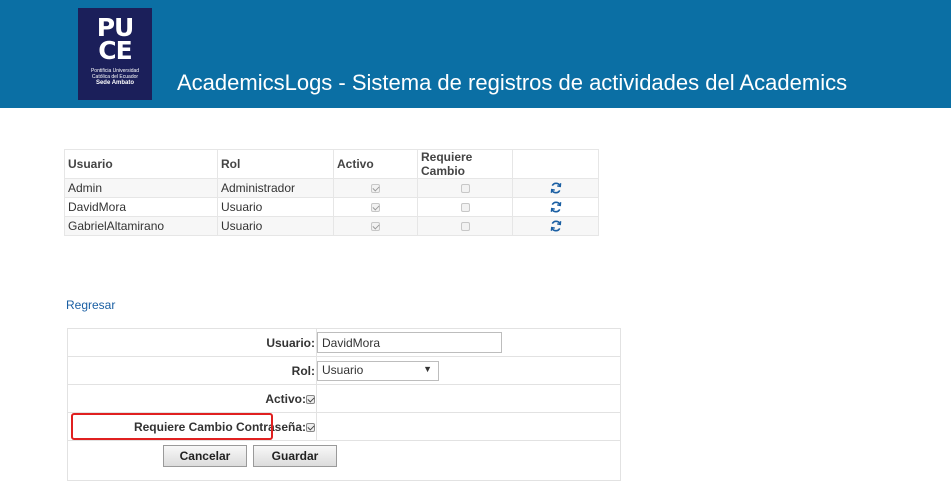  Describe the element at coordinates (141, 207) in the screenshot. I see `cell-usuario: DavidMora` at that location.